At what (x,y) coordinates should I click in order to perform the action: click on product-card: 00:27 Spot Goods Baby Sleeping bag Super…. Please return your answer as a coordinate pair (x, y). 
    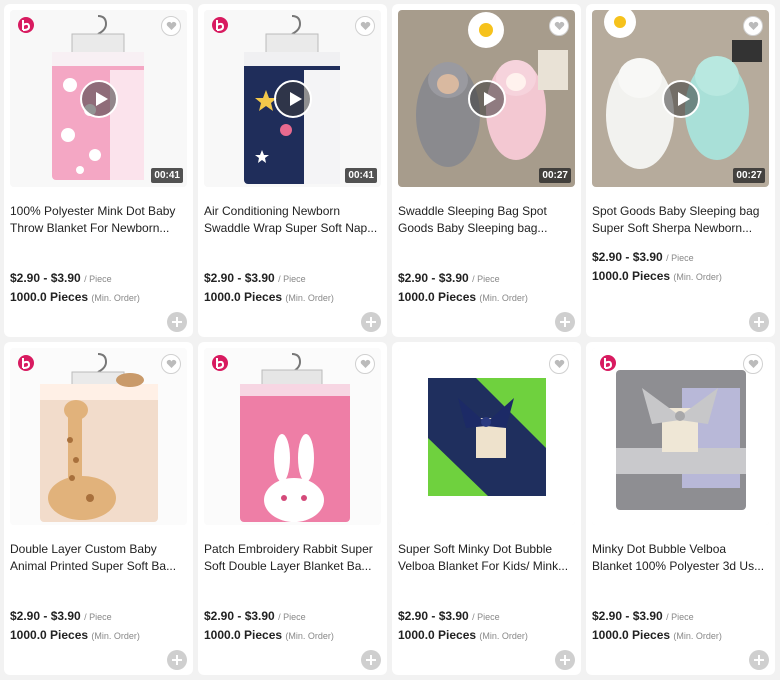
    Looking at the image, I should click on (680, 170).